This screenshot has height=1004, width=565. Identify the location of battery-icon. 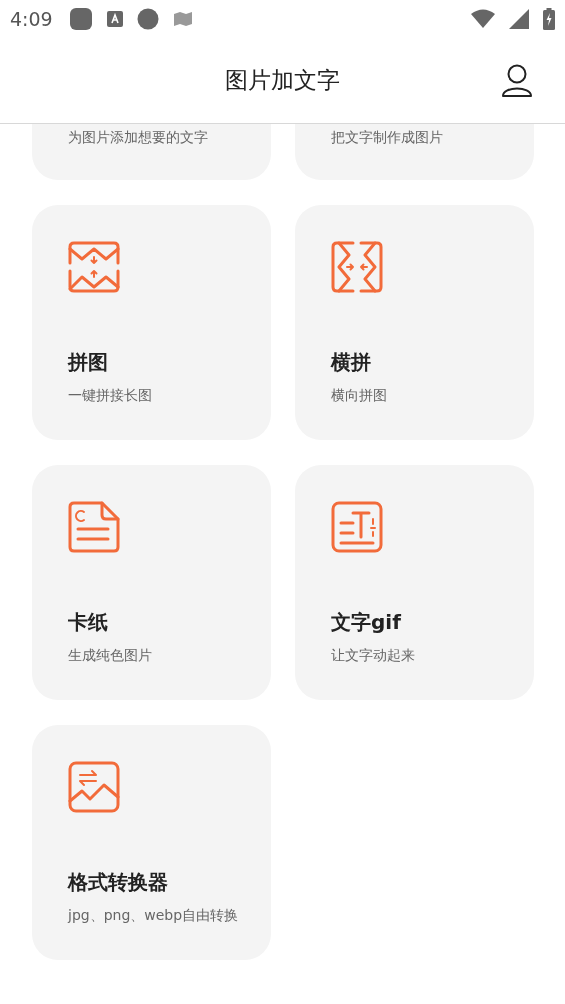
(549, 19).